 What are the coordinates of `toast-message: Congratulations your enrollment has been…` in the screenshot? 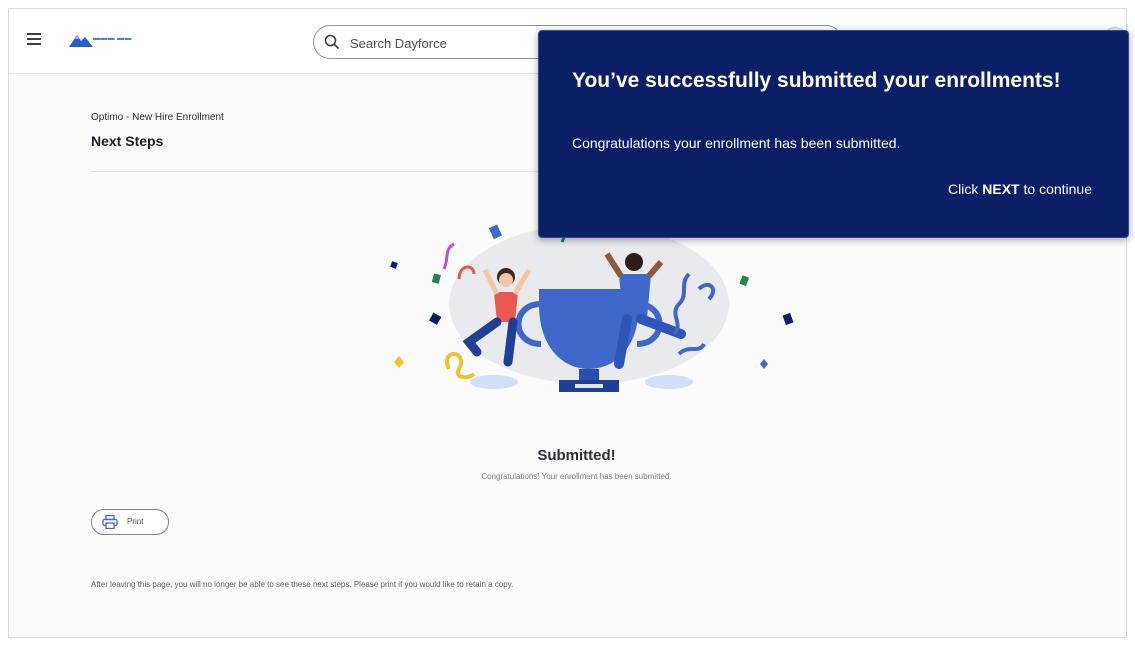 It's located at (736, 143).